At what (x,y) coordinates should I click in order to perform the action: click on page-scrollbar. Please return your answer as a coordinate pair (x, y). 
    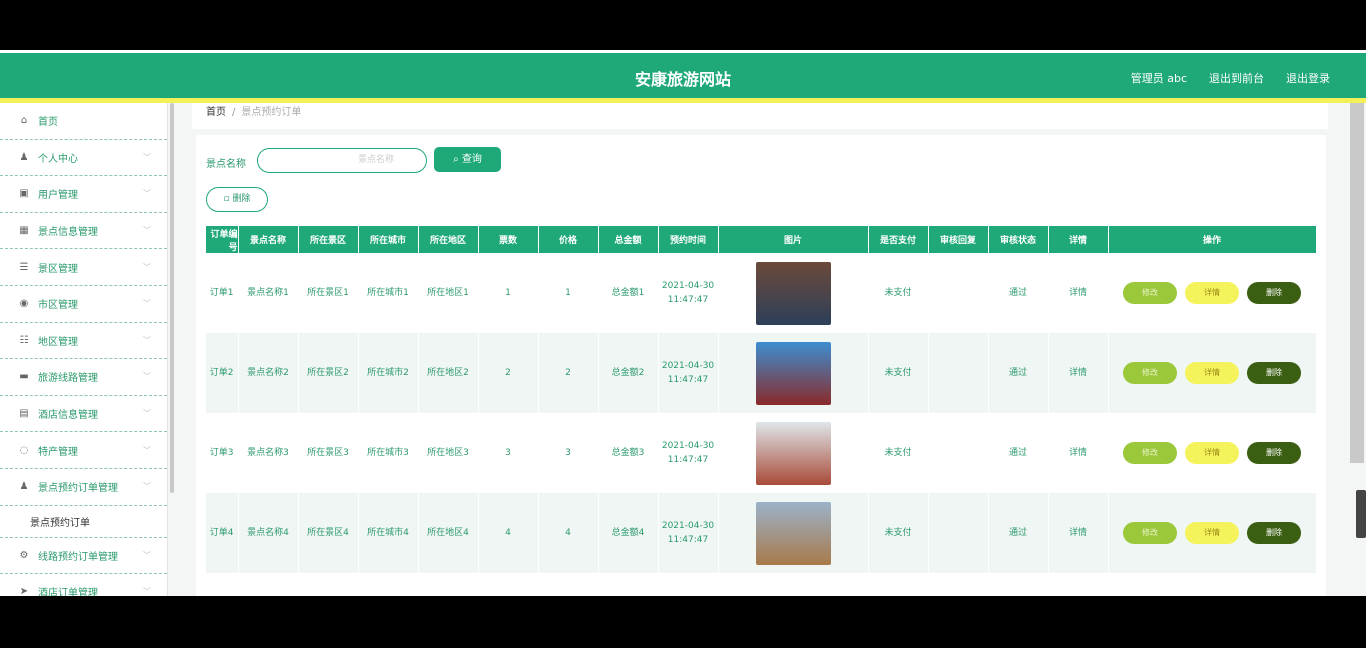
    Looking at the image, I should click on (1357, 283).